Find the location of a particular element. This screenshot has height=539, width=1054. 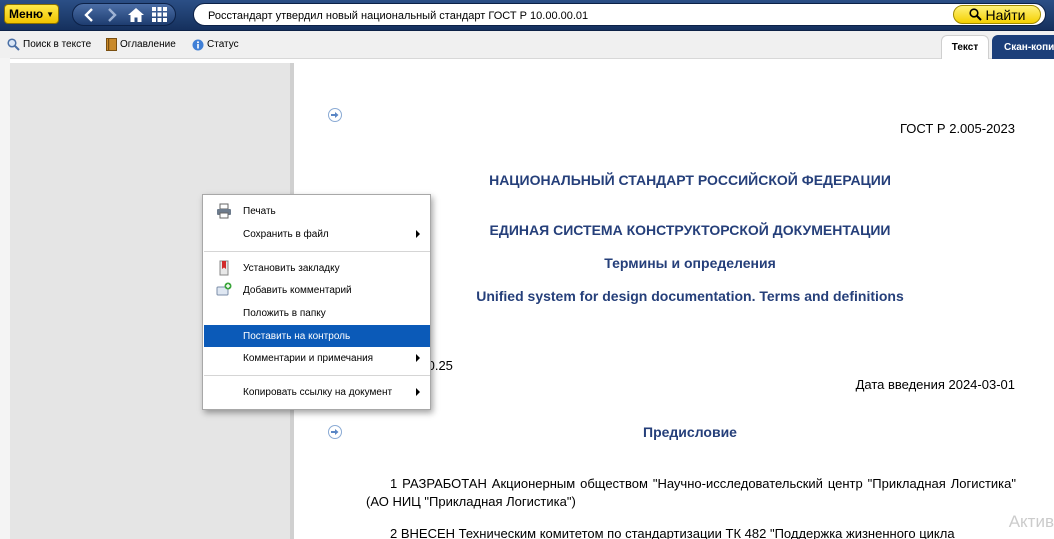

tab-text: Текст is located at coordinates (965, 47).